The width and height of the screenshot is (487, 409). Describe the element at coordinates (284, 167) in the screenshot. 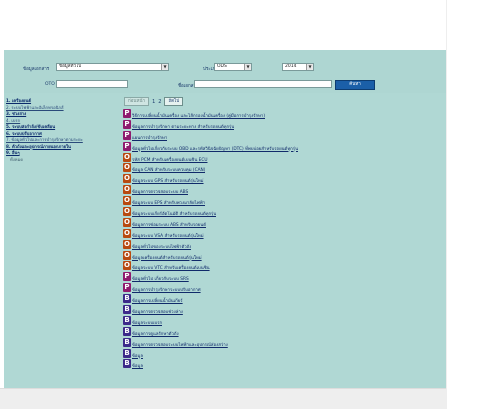

I see `document-row: O ข้อมูล CAN สำหรับระบบควบคุม (CAN)` at that location.